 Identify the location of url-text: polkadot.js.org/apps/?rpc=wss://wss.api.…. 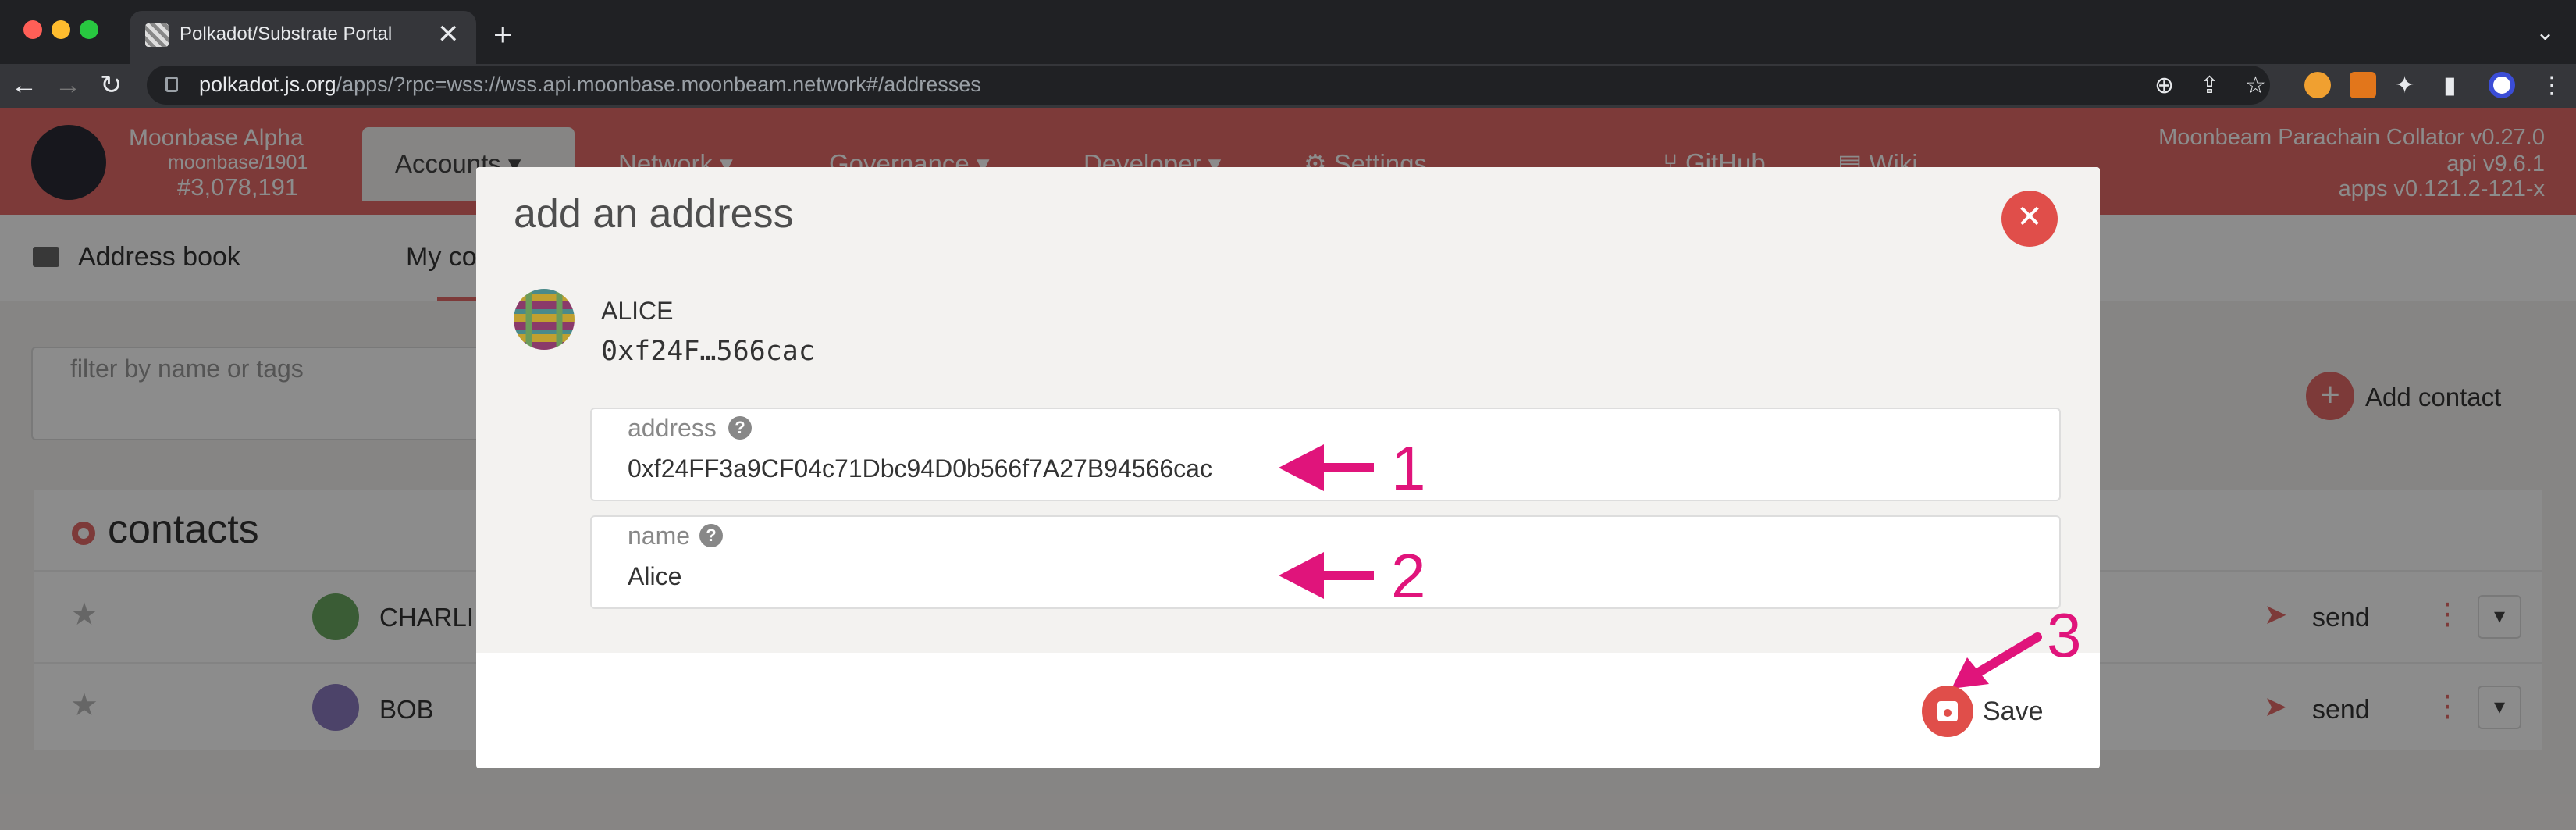
(590, 85).